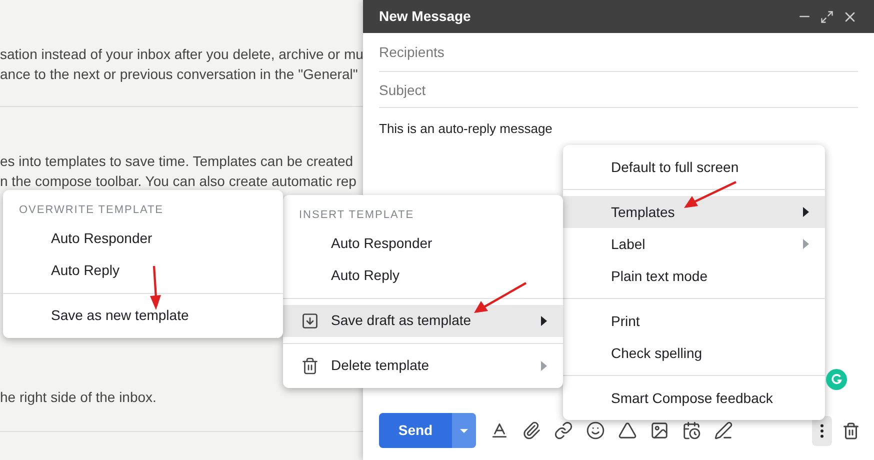  What do you see at coordinates (310, 321) in the screenshot?
I see `download-box-icon` at bounding box center [310, 321].